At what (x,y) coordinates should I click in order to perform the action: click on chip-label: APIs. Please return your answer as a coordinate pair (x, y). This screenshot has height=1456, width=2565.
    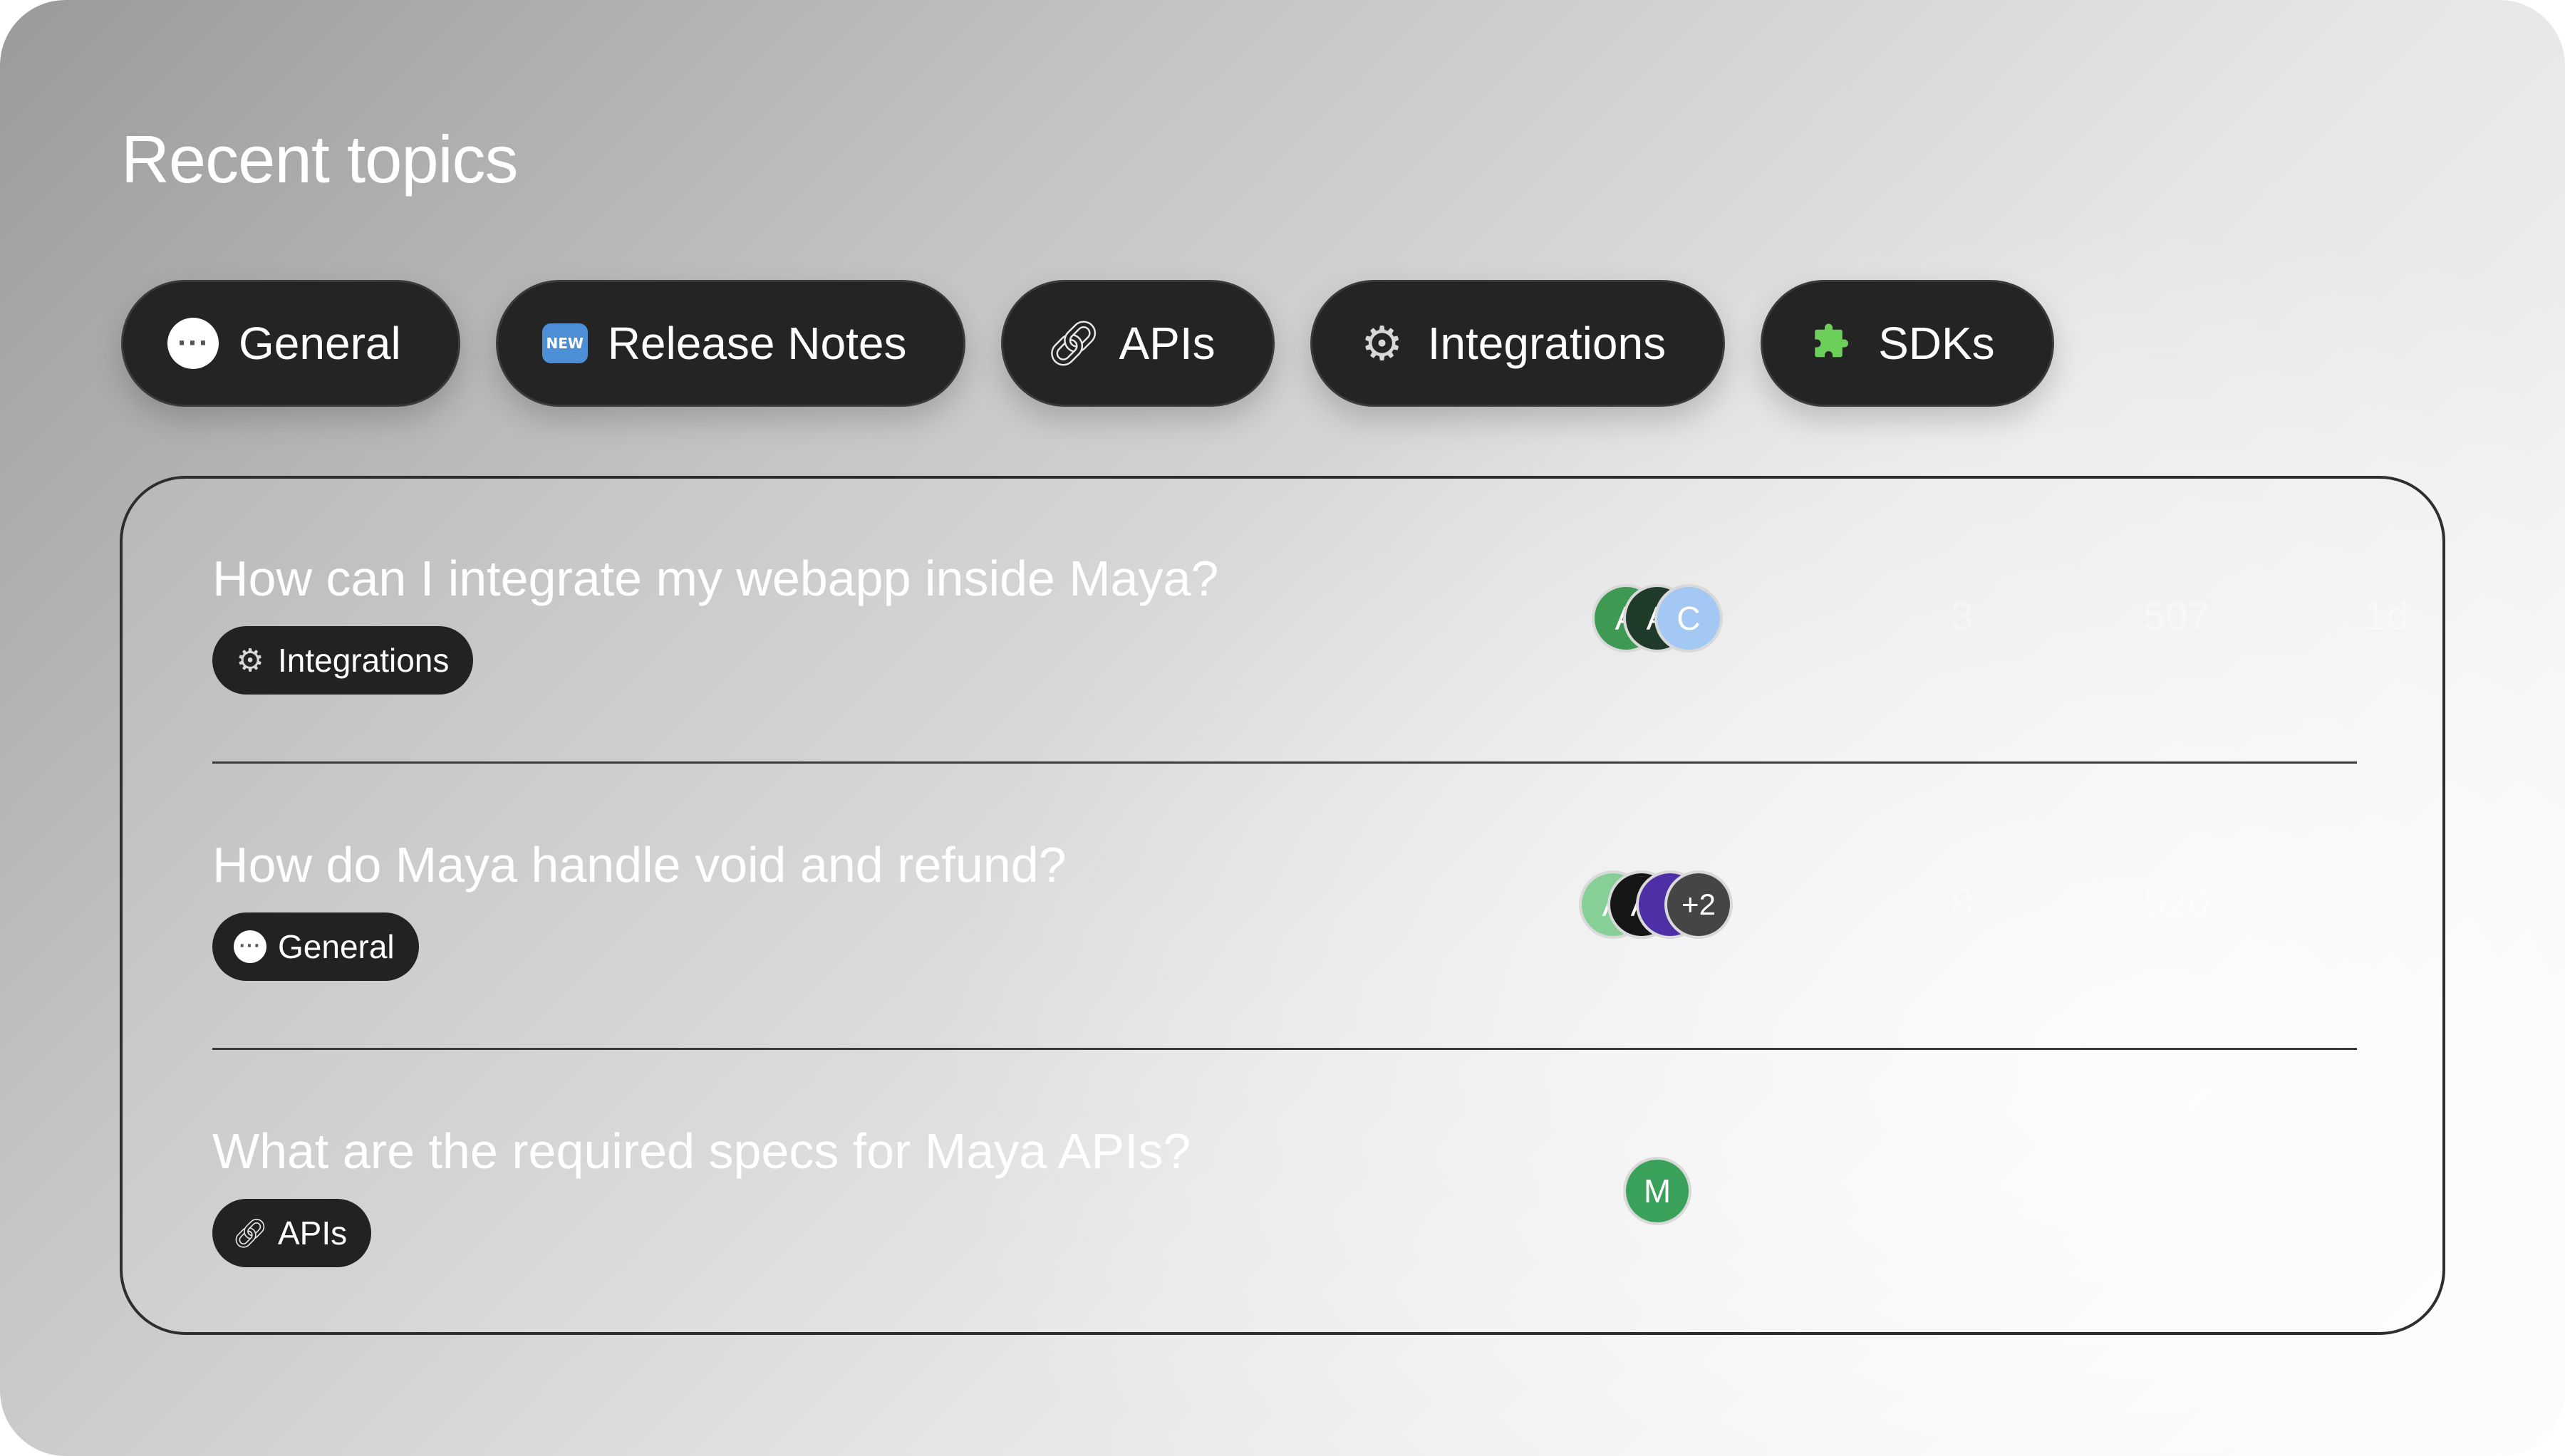
    Looking at the image, I should click on (1167, 343).